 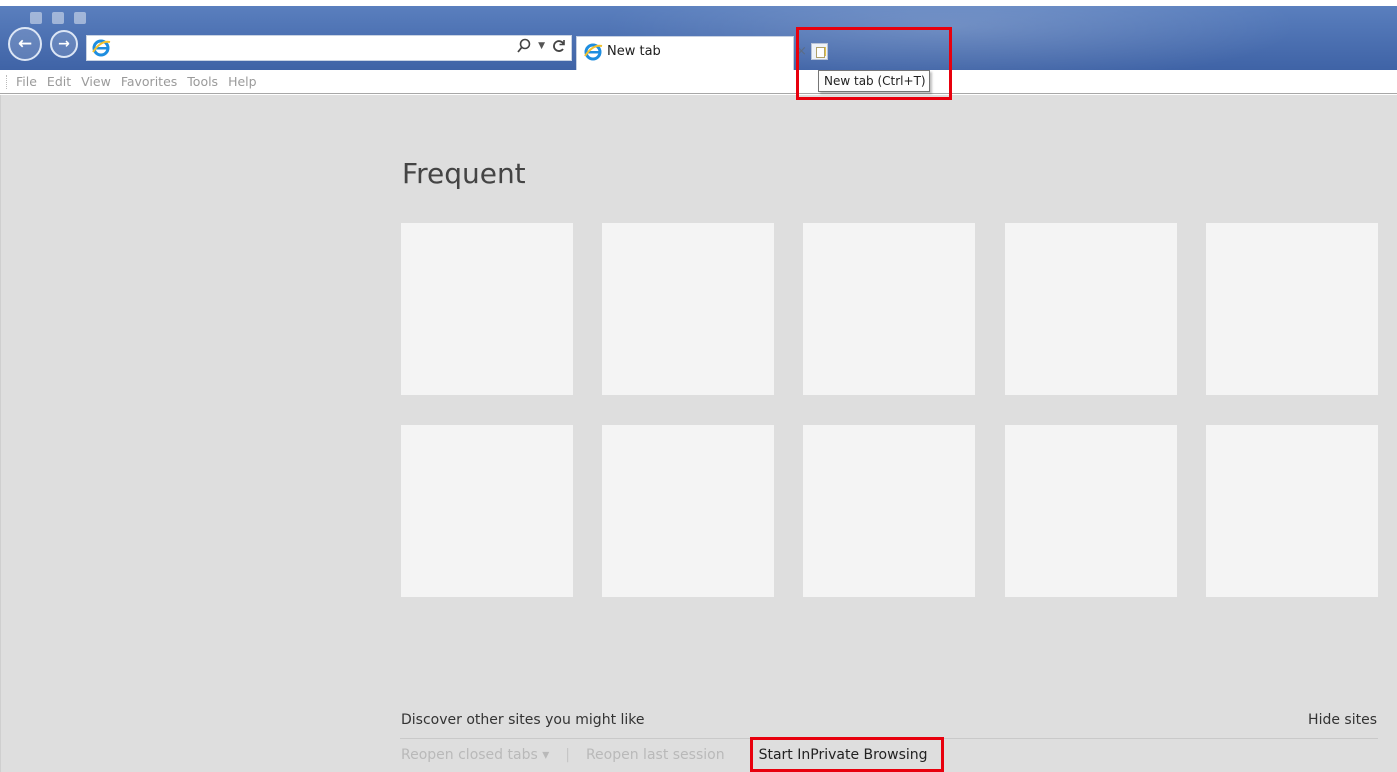 What do you see at coordinates (26, 81) in the screenshot?
I see `menu-file: File` at bounding box center [26, 81].